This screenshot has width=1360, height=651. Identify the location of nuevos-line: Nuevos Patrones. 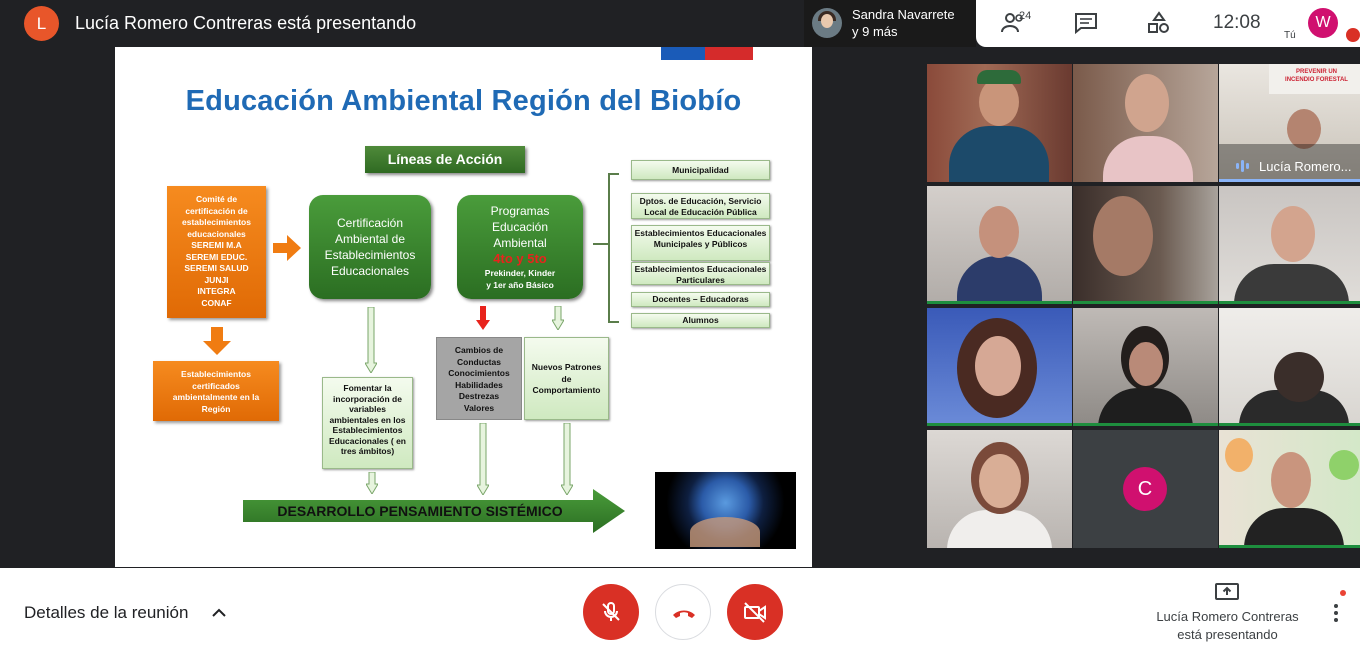
(566, 367).